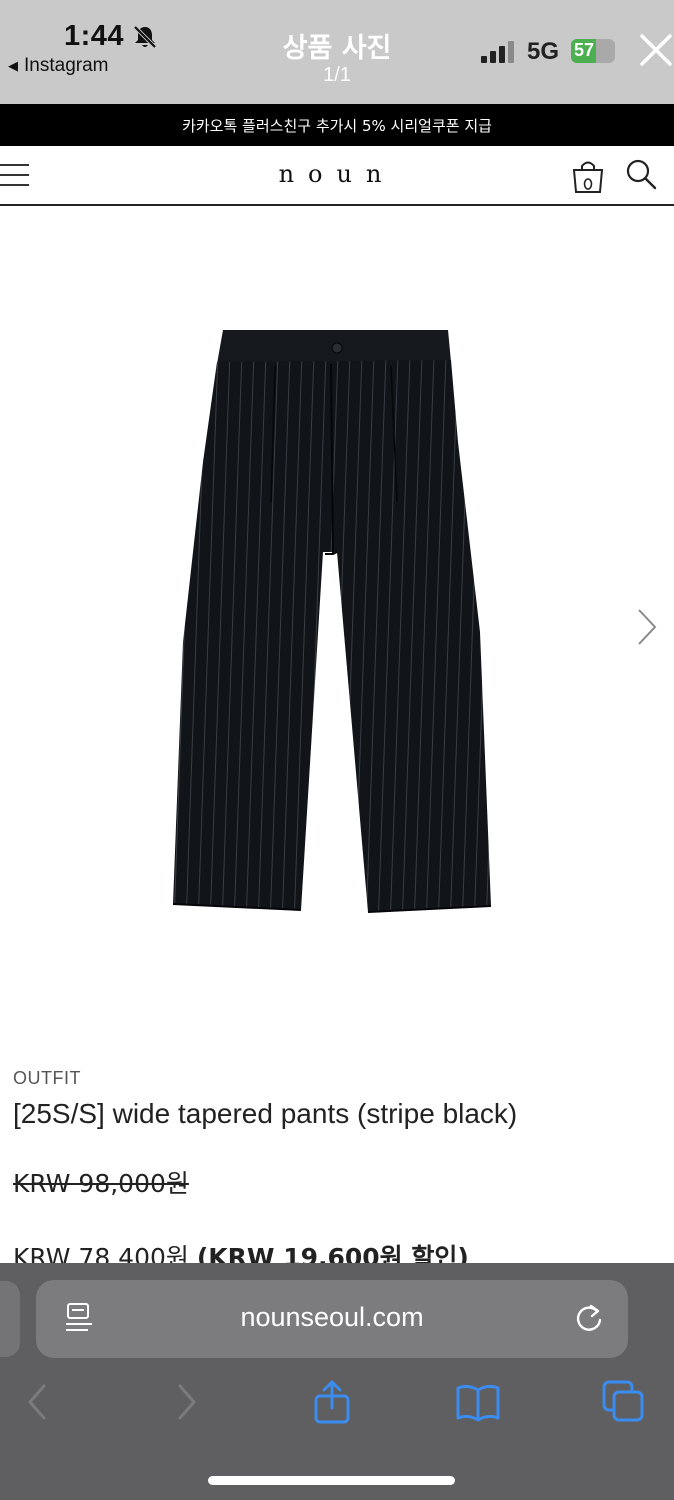 This screenshot has height=1500, width=674. Describe the element at coordinates (186, 1402) in the screenshot. I see `forward-arrow-icon` at that location.